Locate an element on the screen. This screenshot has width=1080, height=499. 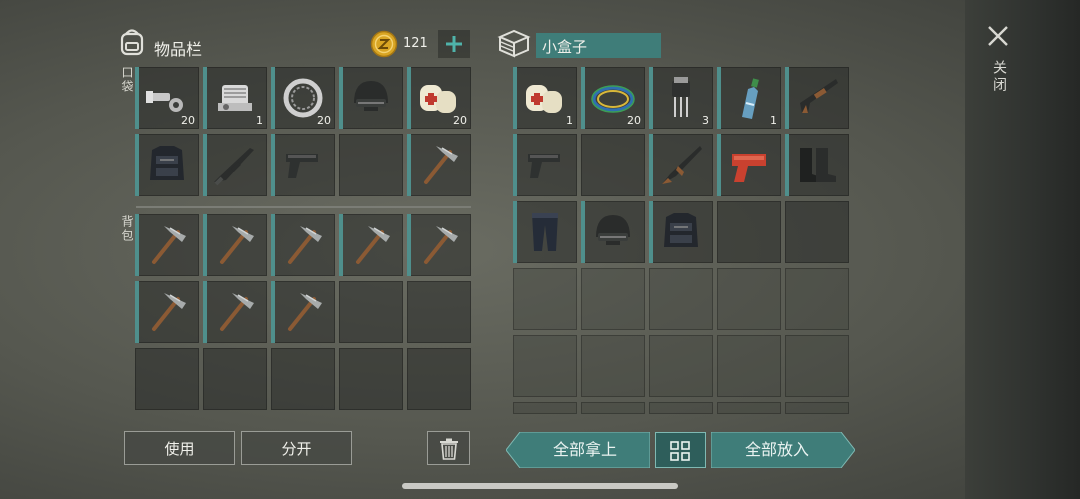
container-slot: 3 is located at coordinates (681, 98).